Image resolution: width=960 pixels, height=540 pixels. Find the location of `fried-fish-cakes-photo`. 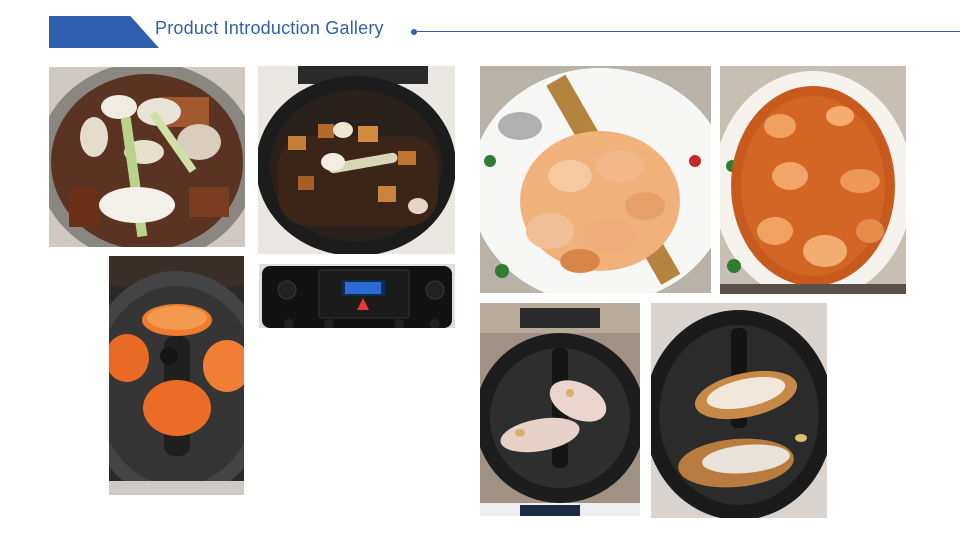

fried-fish-cakes-photo is located at coordinates (176, 375).